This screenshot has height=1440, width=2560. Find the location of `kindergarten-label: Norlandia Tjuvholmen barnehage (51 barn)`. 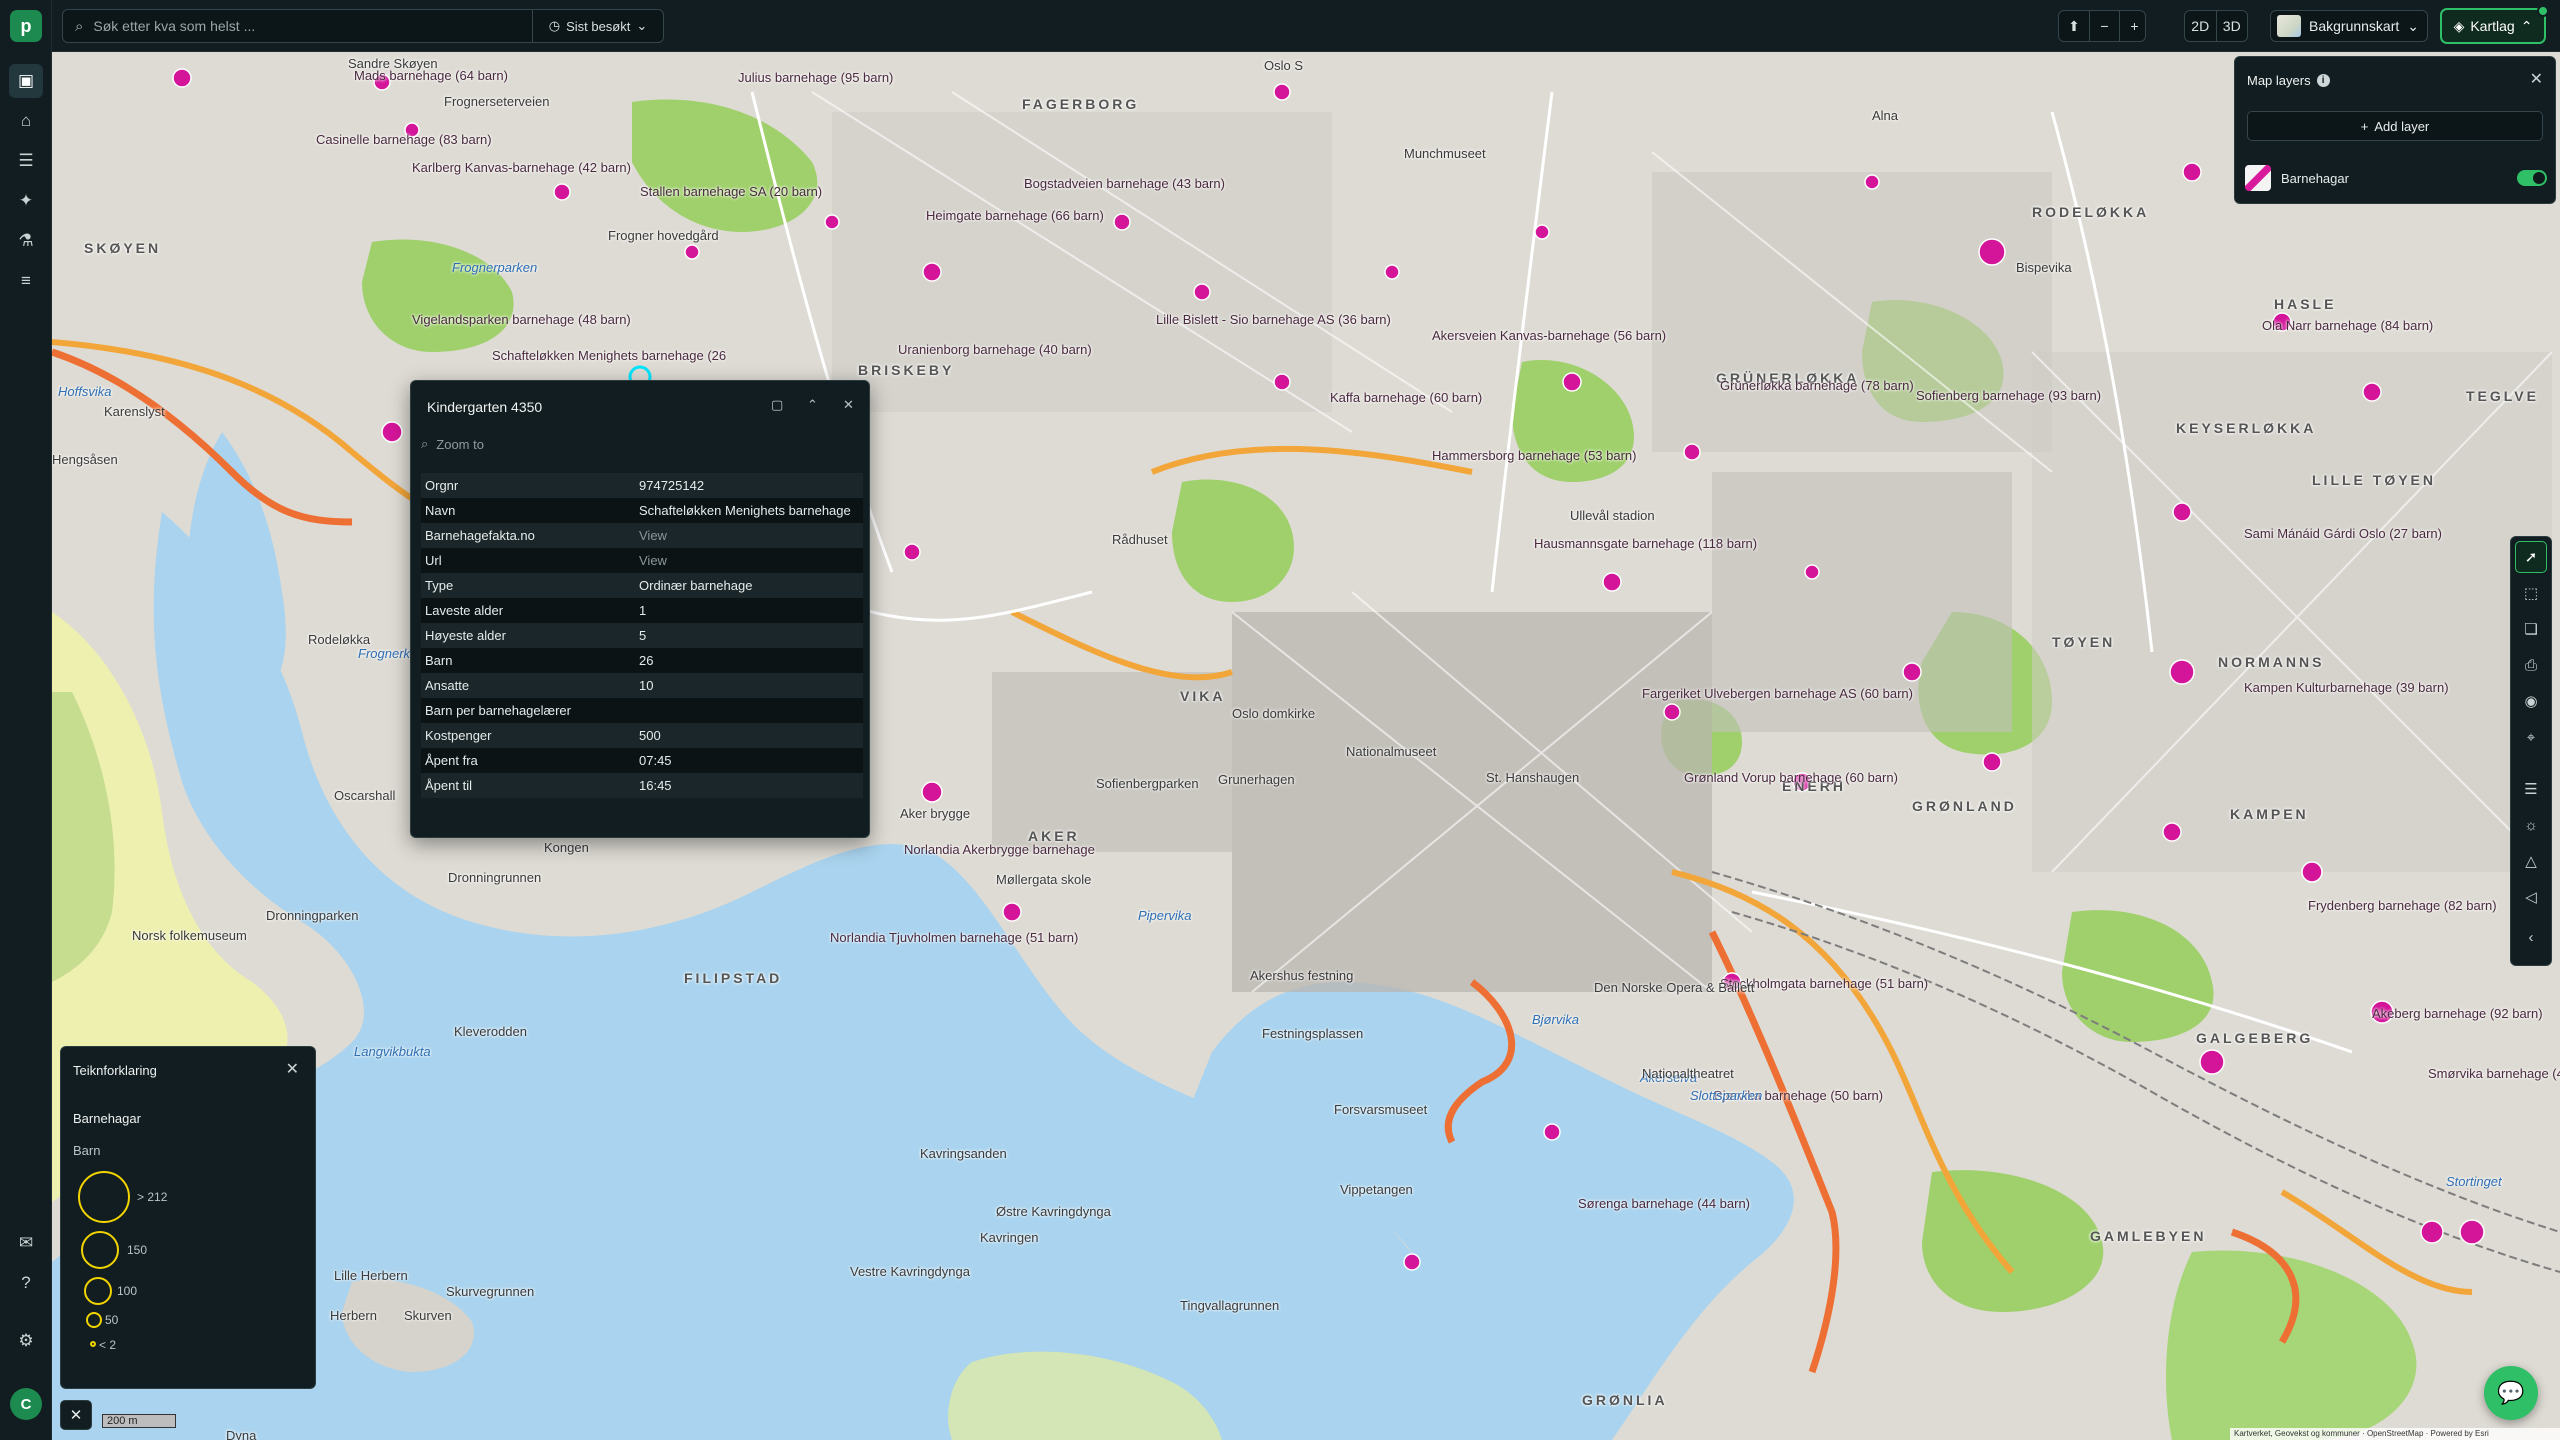

kindergarten-label: Norlandia Tjuvholmen barnehage (51 barn) is located at coordinates (954, 937).